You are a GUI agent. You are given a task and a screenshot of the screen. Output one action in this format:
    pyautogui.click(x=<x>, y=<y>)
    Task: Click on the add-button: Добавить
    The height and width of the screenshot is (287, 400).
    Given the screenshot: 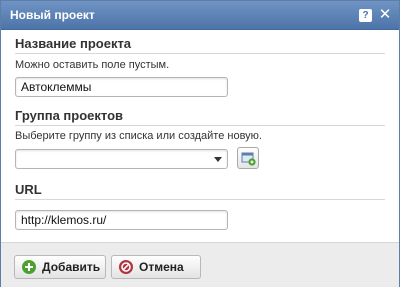 What is the action you would take?
    pyautogui.click(x=60, y=267)
    